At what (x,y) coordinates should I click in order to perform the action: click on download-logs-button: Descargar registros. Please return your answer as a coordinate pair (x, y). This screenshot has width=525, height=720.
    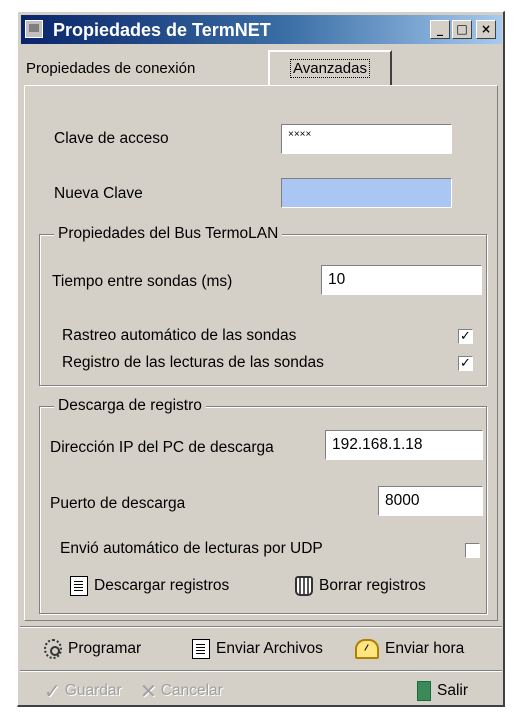
    Looking at the image, I should click on (149, 586).